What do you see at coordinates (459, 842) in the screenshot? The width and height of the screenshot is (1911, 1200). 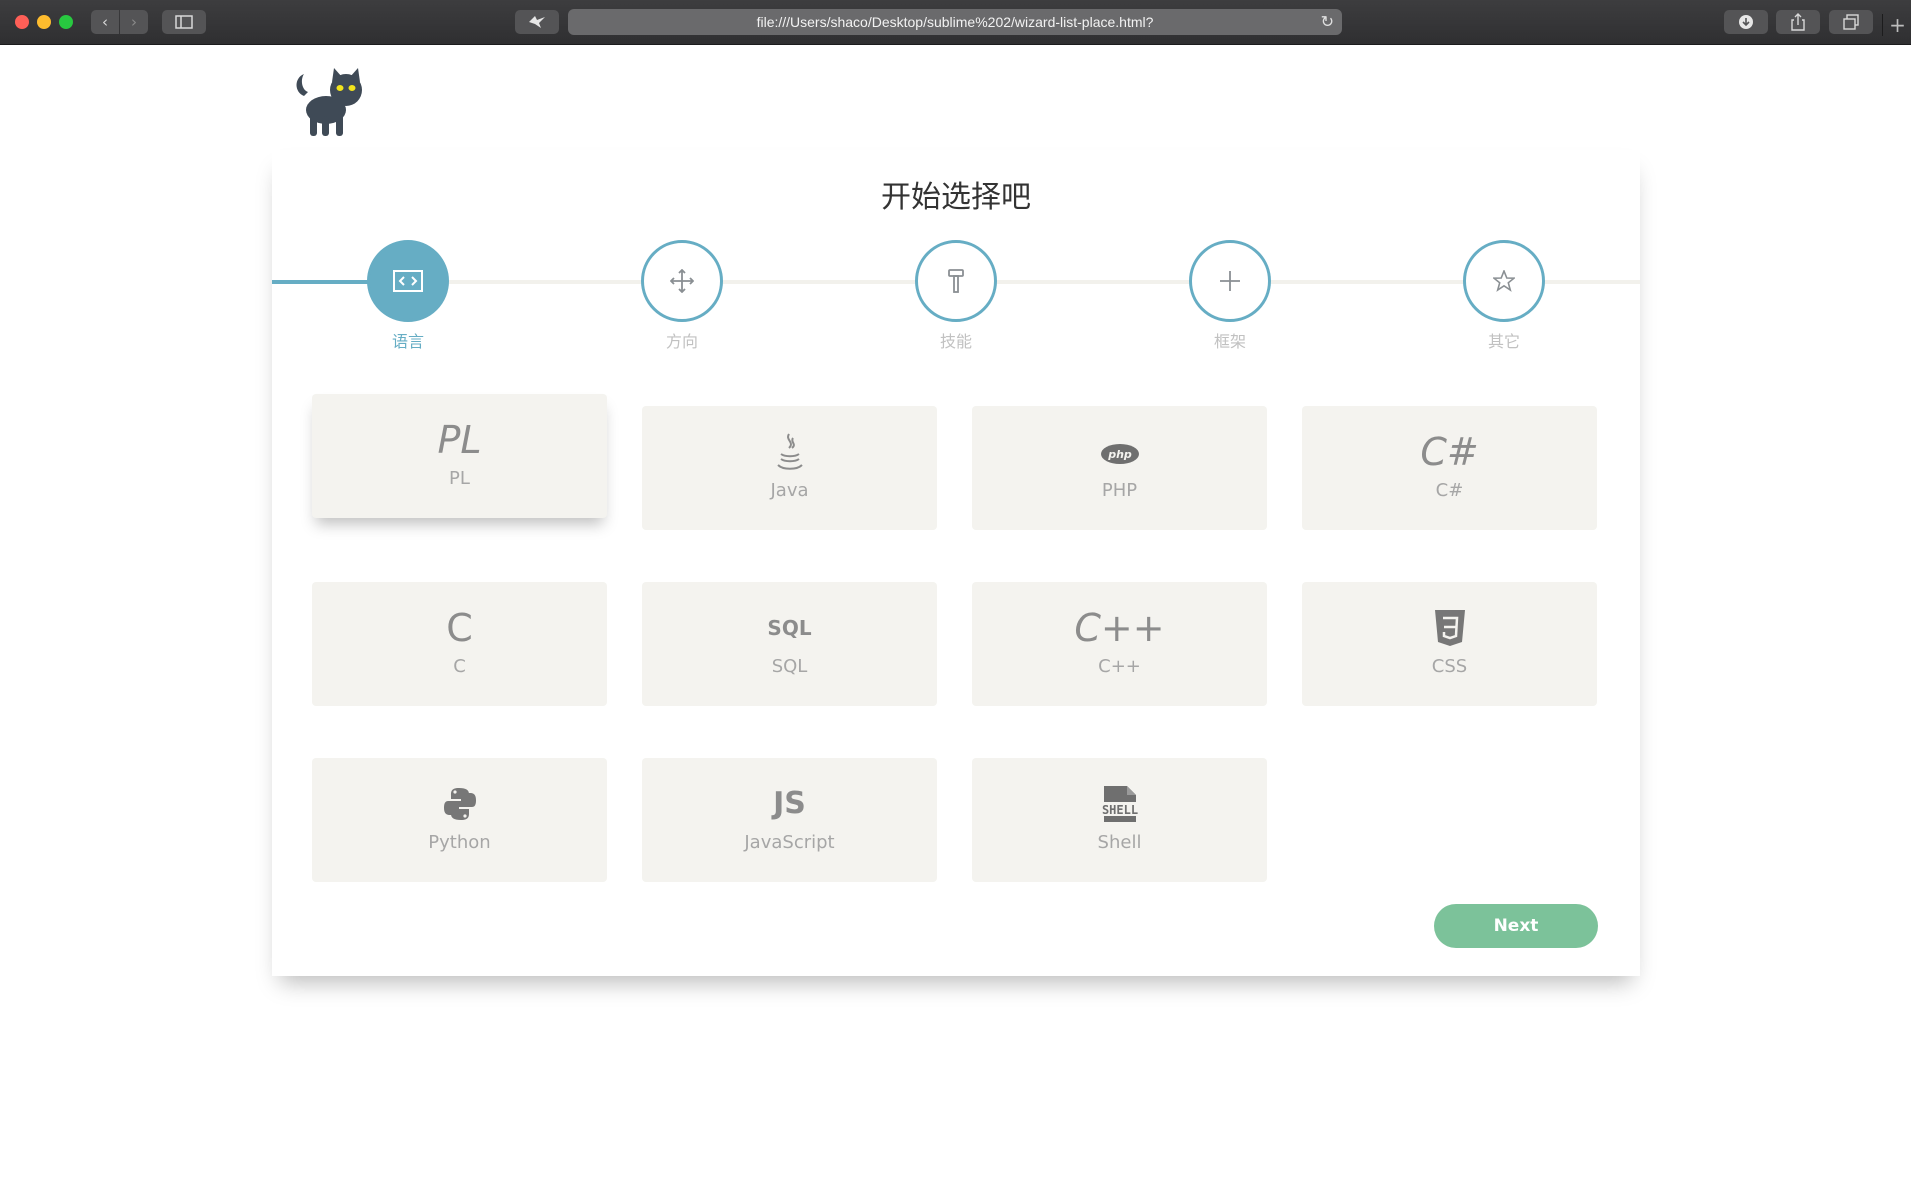 I see `language-name: Python` at bounding box center [459, 842].